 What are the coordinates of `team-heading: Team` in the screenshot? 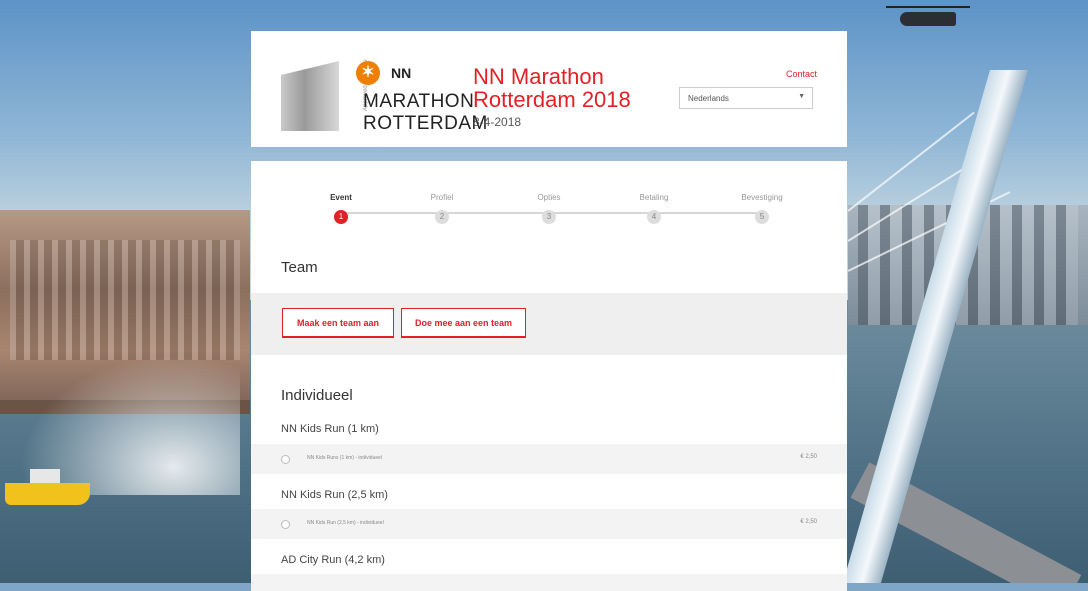 It's located at (299, 267).